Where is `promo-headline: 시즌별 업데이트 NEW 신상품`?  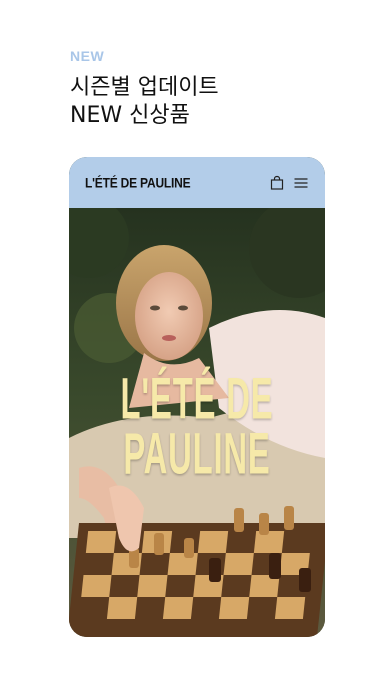
promo-headline: 시즌별 업데이트 NEW 신상품 is located at coordinates (144, 102).